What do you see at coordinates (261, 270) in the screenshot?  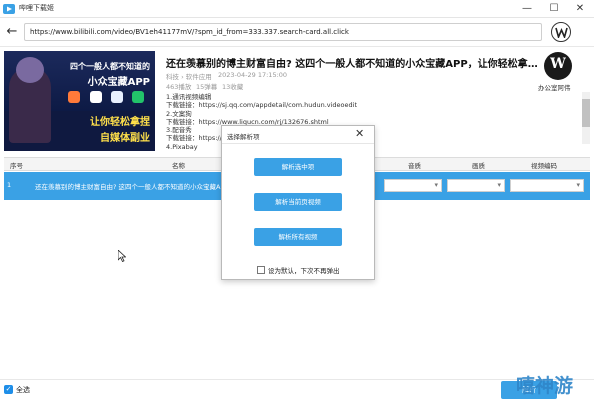 I see `set-default-checkbox` at bounding box center [261, 270].